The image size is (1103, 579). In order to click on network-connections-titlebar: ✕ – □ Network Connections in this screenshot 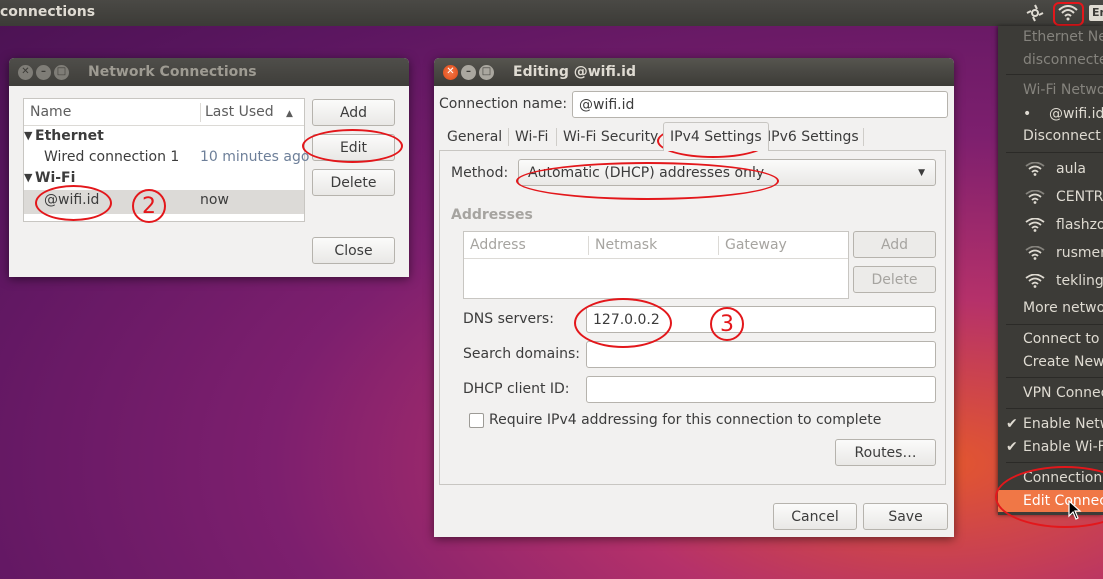, I will do `click(209, 72)`.